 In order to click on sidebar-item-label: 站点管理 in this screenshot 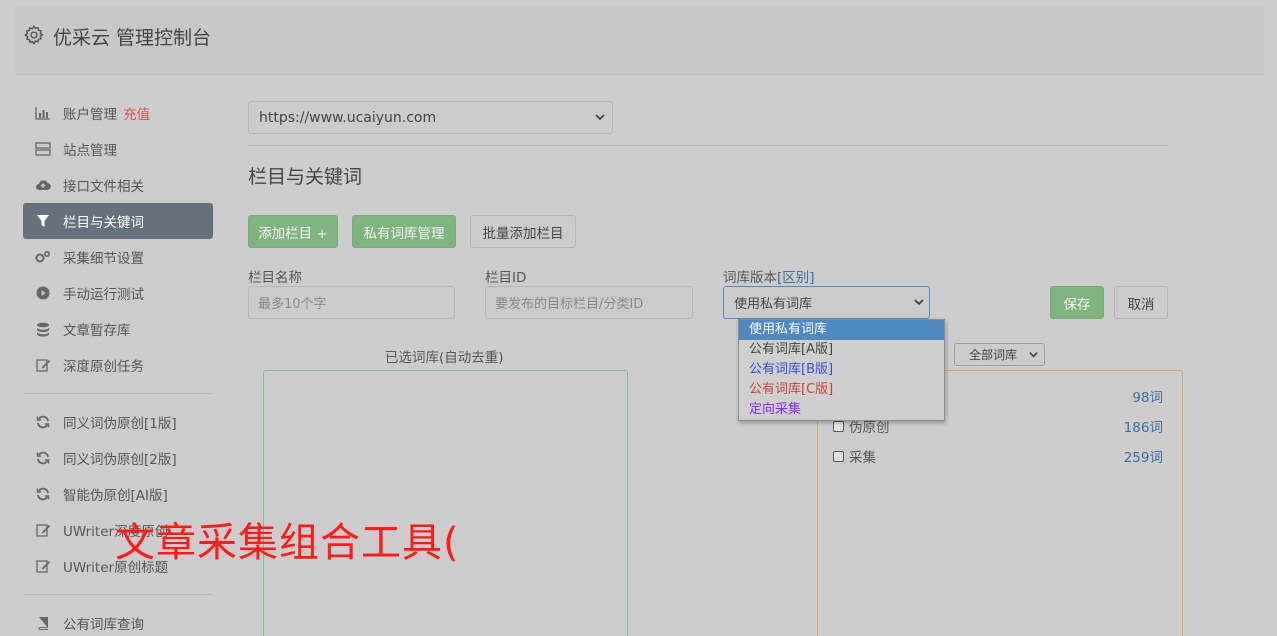, I will do `click(90, 151)`.